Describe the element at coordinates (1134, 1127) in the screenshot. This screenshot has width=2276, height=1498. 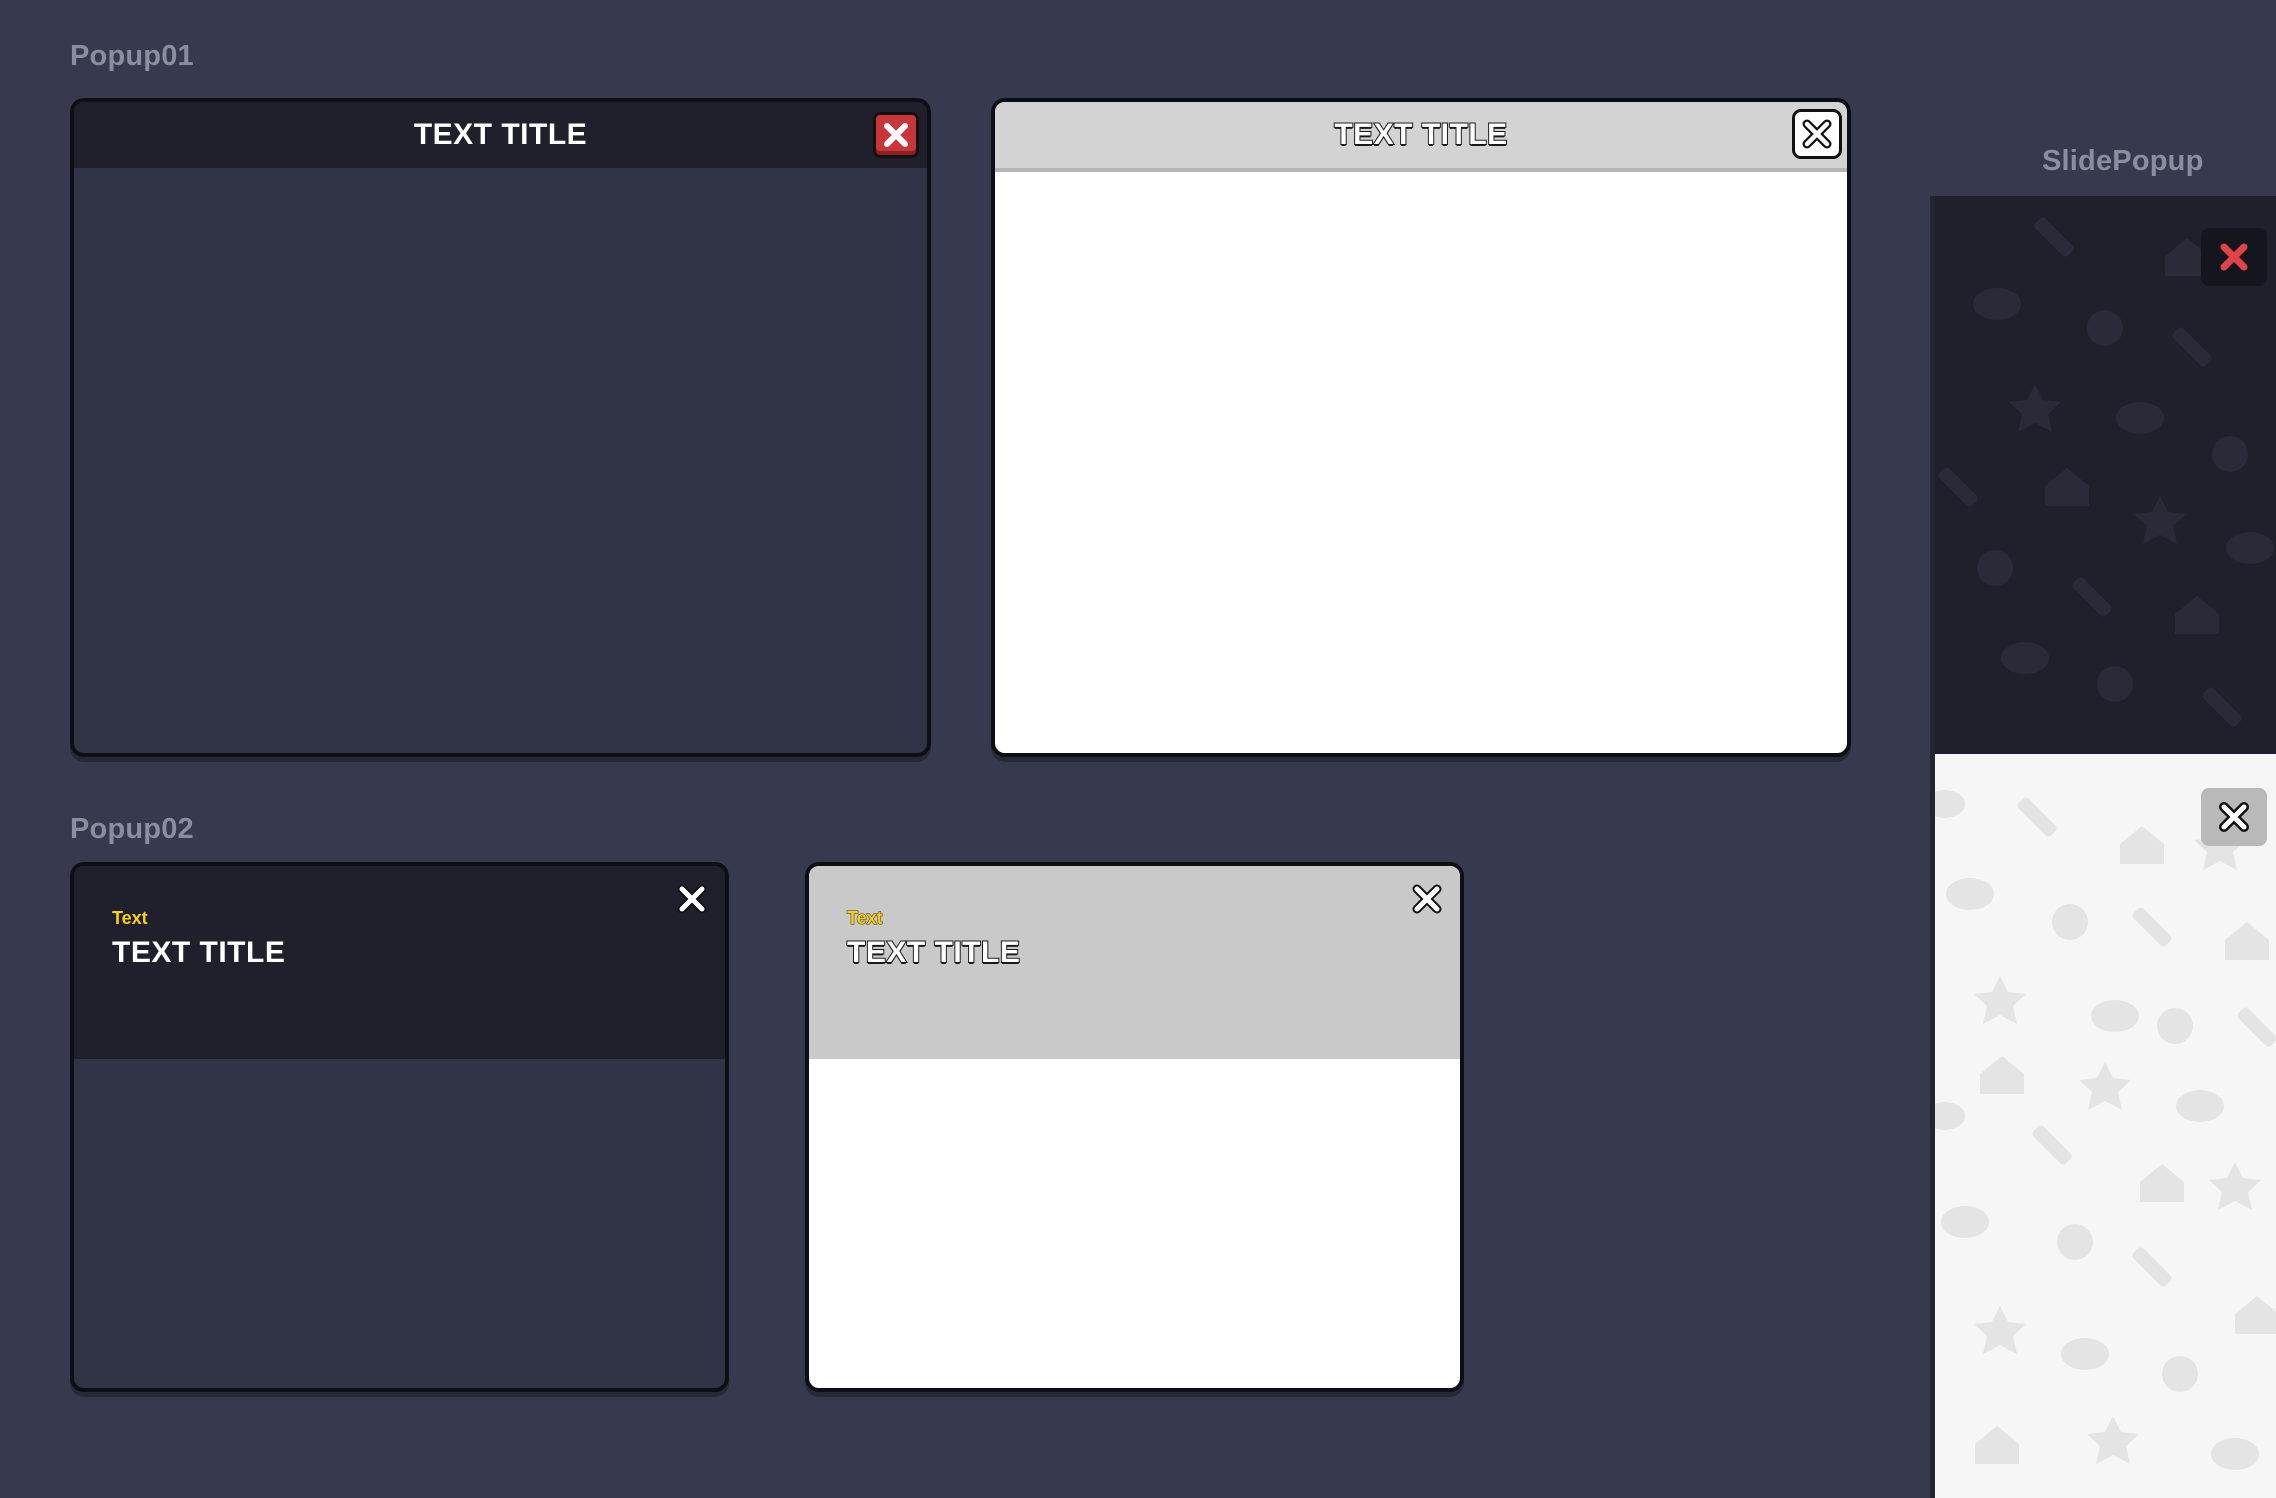
I see `popup02-light: Text TEXT TITLE` at that location.